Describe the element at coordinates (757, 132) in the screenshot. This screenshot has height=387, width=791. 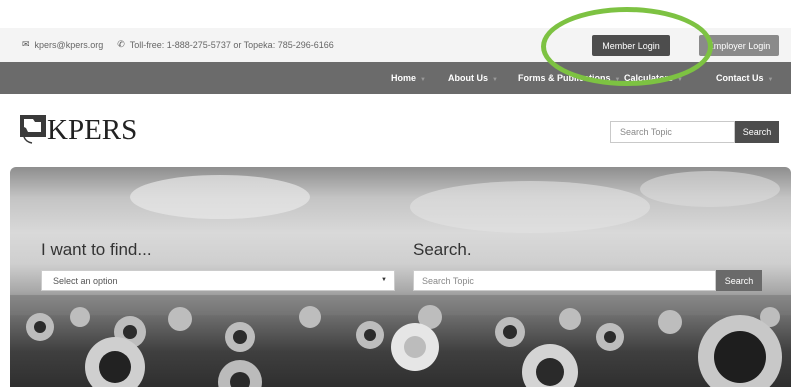
I see `header-search-button: Search` at that location.